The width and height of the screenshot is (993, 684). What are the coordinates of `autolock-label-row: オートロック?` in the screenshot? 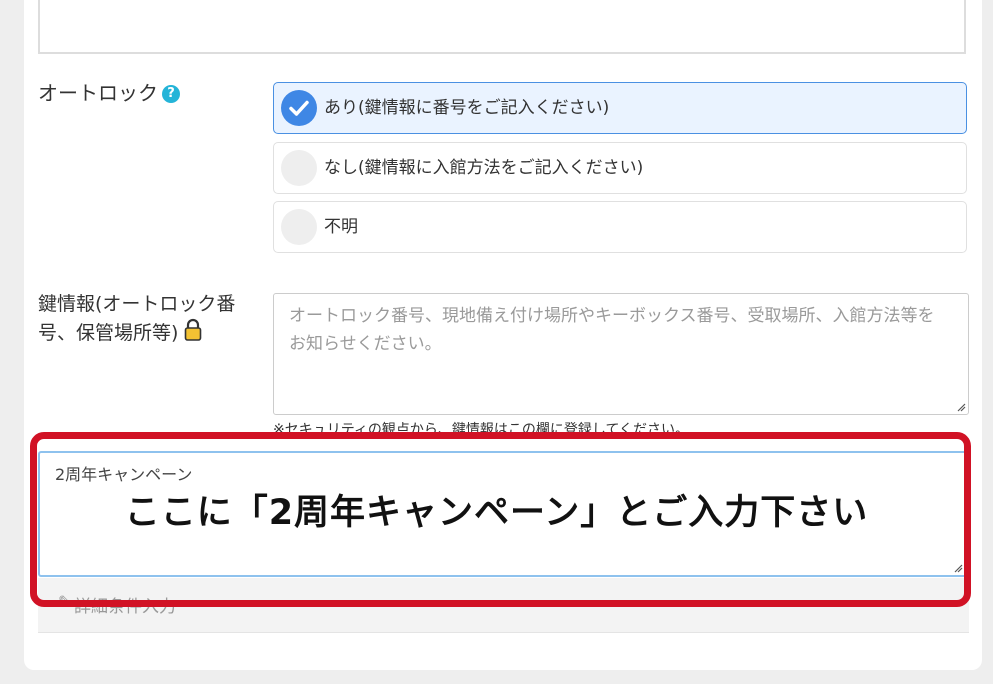 It's located at (109, 93).